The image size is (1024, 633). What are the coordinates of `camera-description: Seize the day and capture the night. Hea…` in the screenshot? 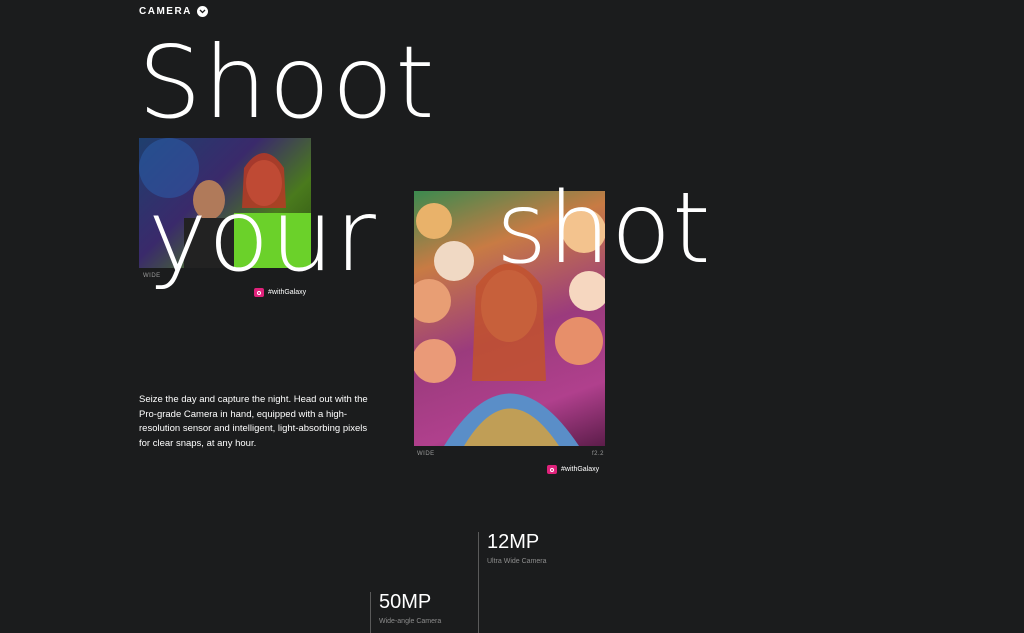 It's located at (253, 421).